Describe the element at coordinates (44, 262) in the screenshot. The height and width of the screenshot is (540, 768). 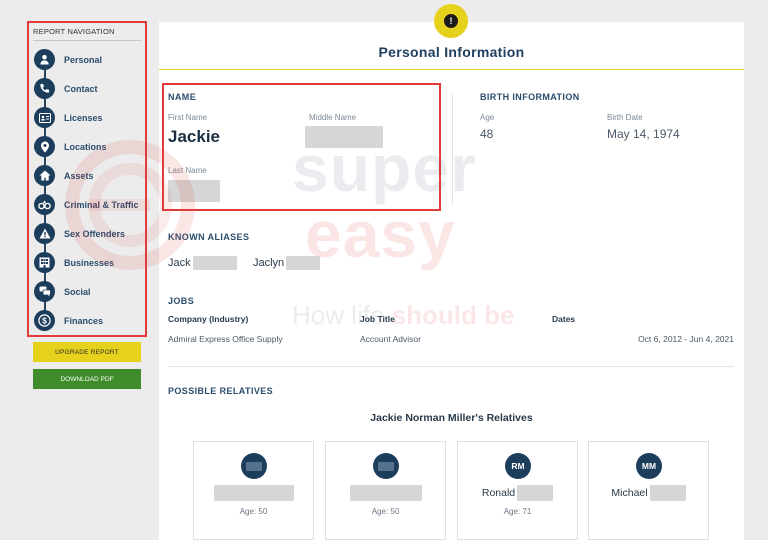
I see `building-icon` at that location.